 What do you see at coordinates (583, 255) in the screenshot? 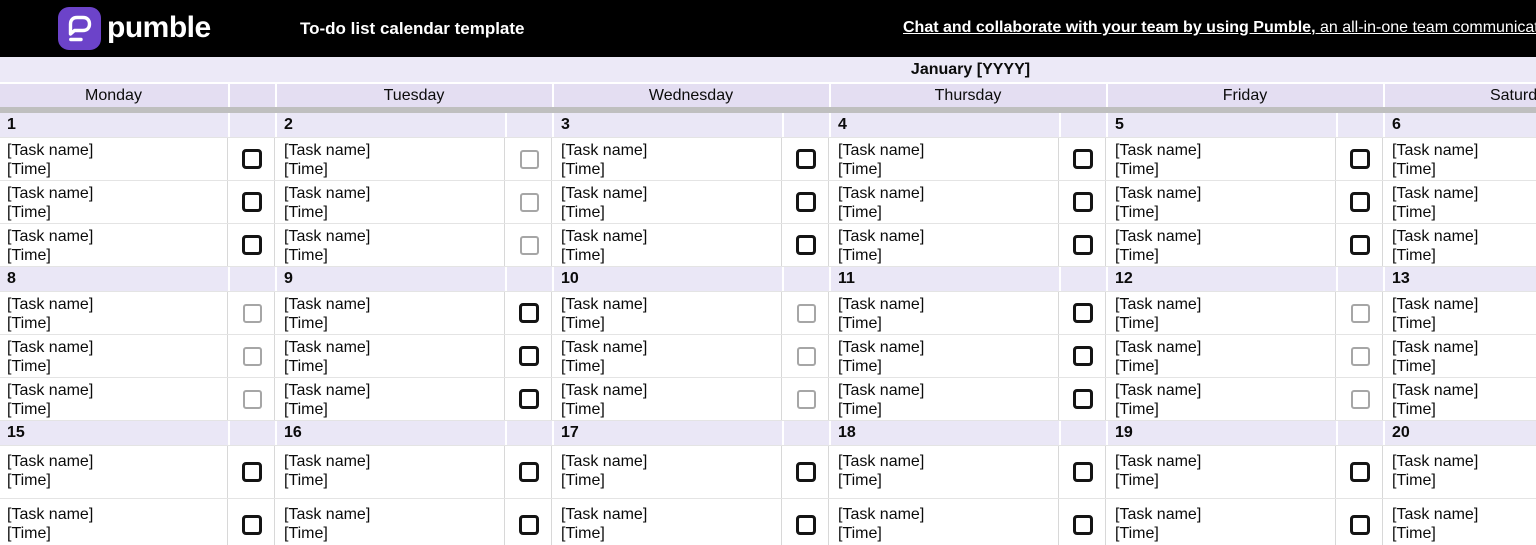
I see `task-time-label: [Time]` at bounding box center [583, 255].